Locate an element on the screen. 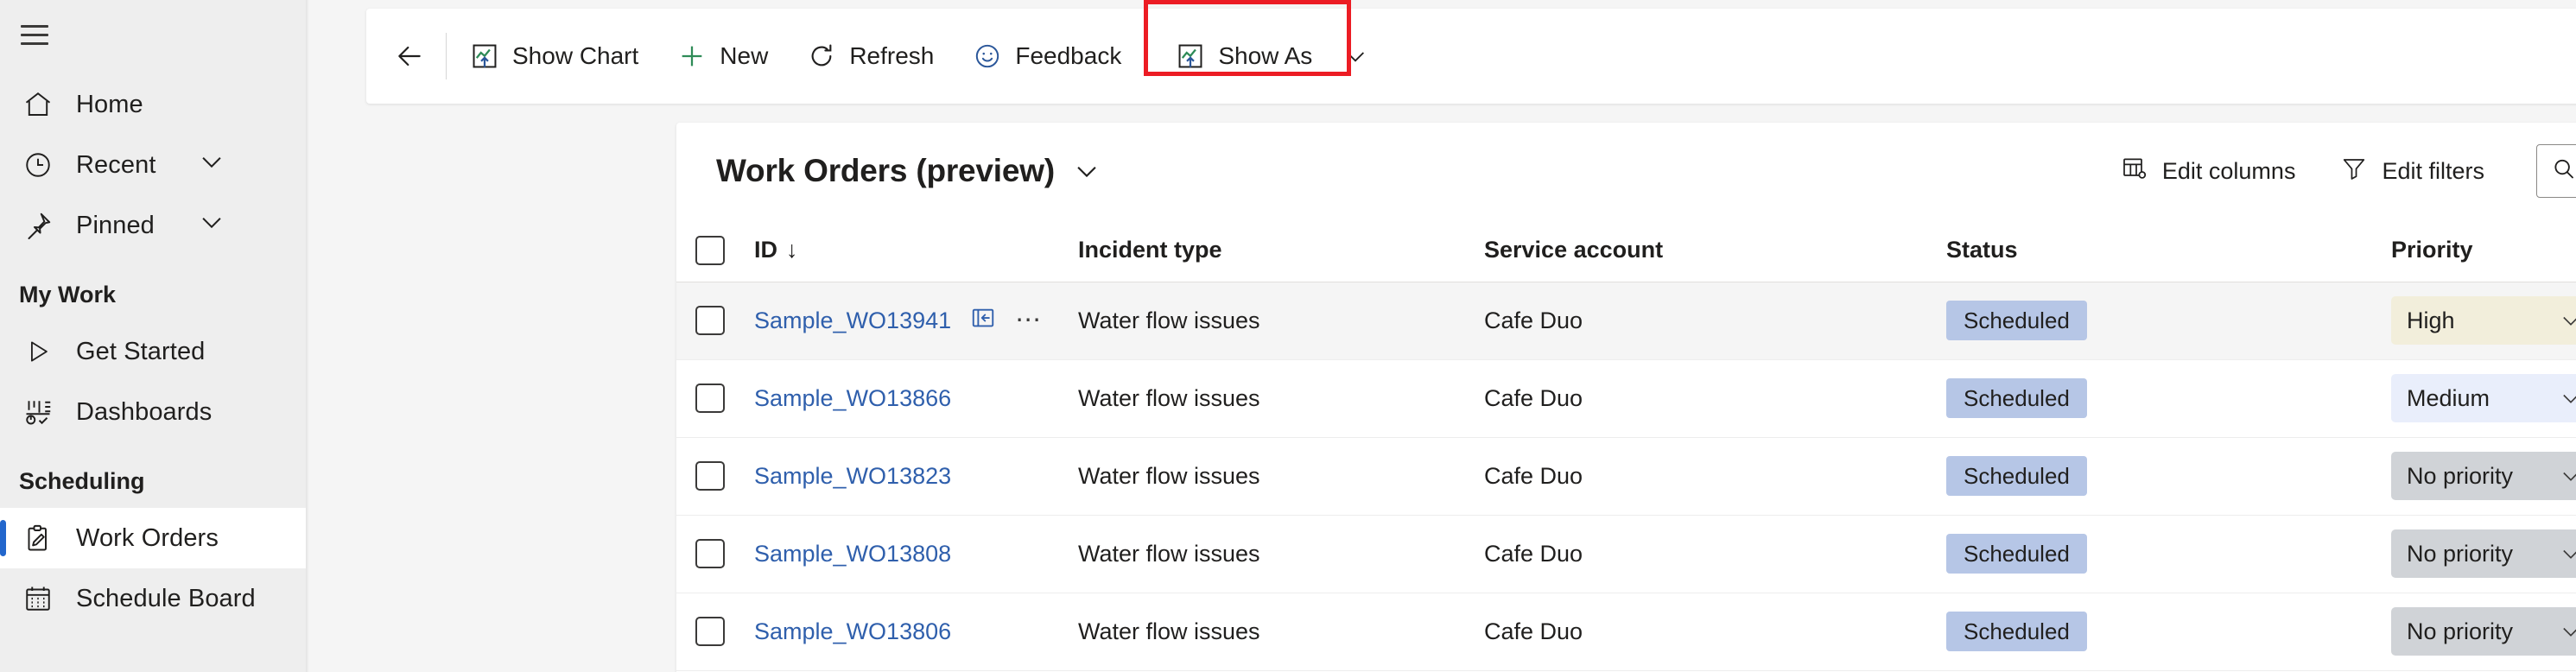  feedback-label: Feedback is located at coordinates (1068, 56).